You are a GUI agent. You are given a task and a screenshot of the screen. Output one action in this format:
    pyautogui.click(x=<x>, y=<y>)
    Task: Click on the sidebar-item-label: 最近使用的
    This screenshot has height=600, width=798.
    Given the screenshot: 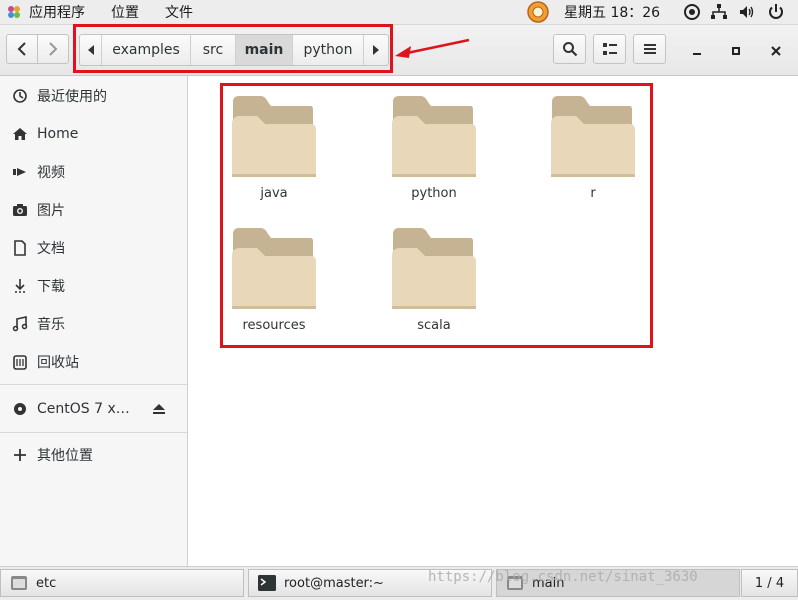 What is the action you would take?
    pyautogui.click(x=72, y=97)
    